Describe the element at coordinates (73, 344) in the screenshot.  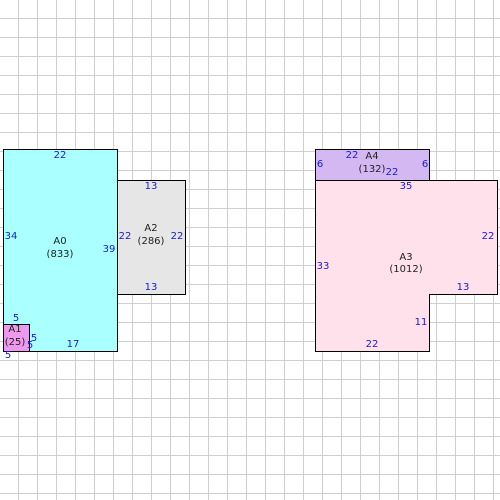
I see `a0-bottom-dimension: 17` at that location.